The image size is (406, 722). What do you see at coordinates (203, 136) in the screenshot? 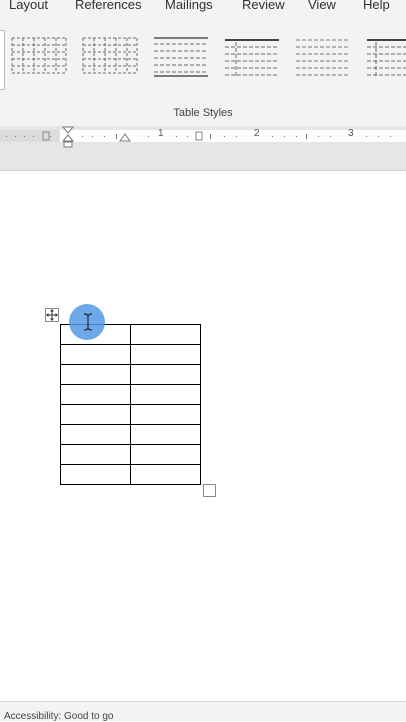
I see `horizontal-ruler` at bounding box center [203, 136].